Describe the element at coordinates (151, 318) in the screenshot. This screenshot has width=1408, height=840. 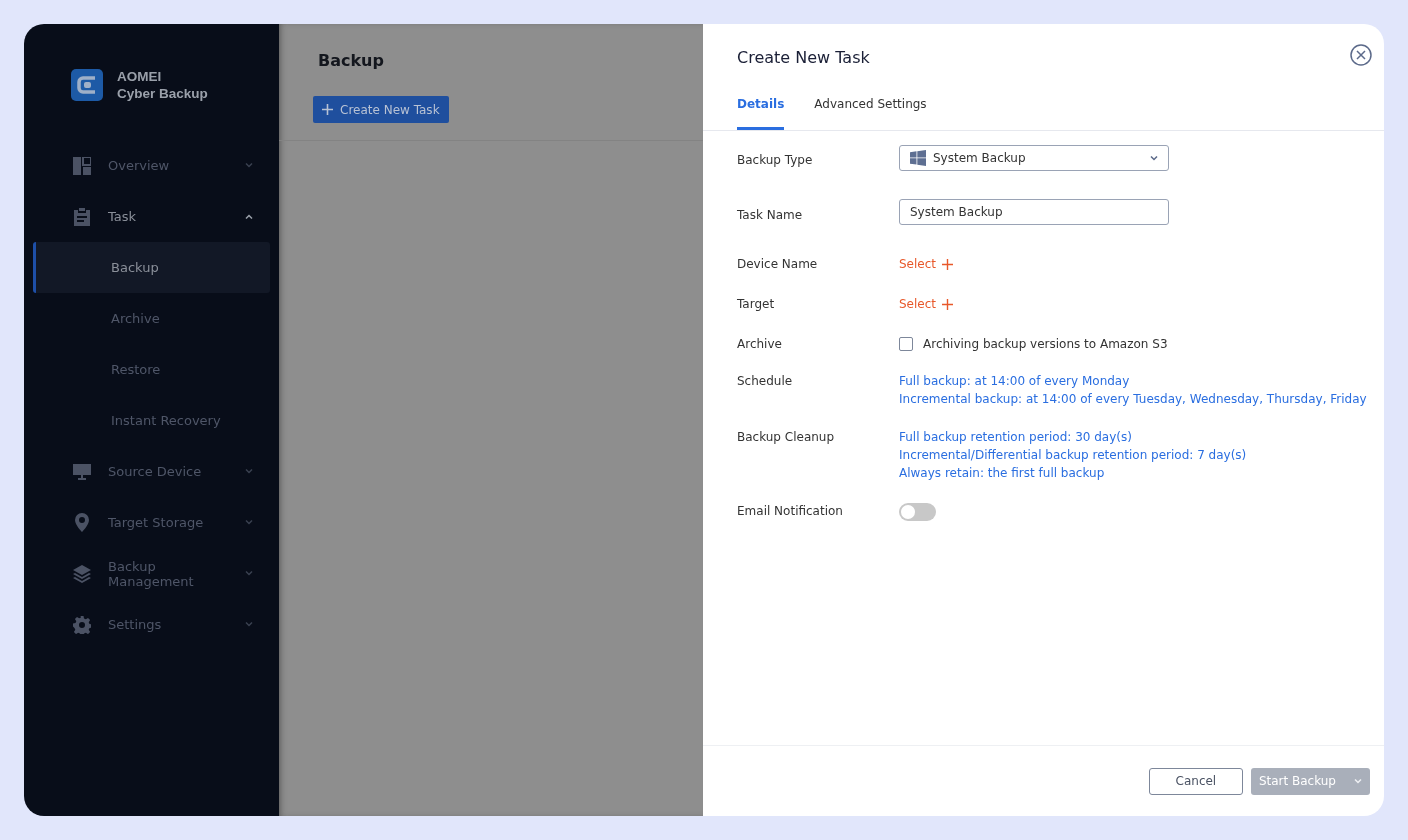
I see `sidebar-subitem: Archive` at that location.